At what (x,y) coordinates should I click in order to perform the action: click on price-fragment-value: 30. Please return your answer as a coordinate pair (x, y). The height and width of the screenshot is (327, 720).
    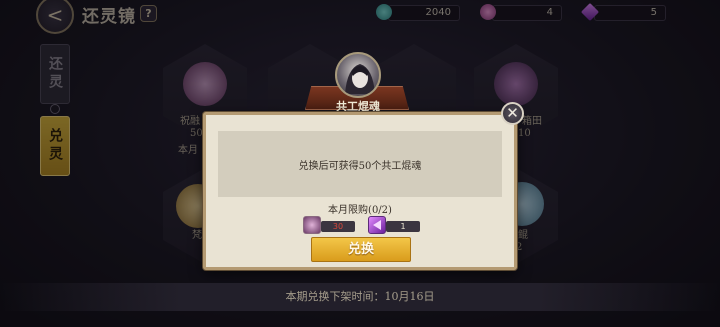
    Looking at the image, I should click on (338, 226).